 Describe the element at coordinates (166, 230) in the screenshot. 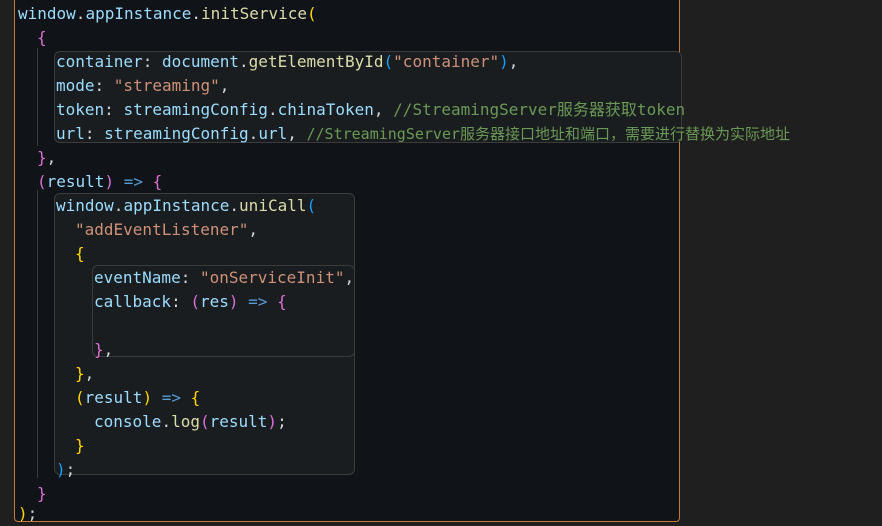

I see `code-line-10: "addEventListener",` at that location.